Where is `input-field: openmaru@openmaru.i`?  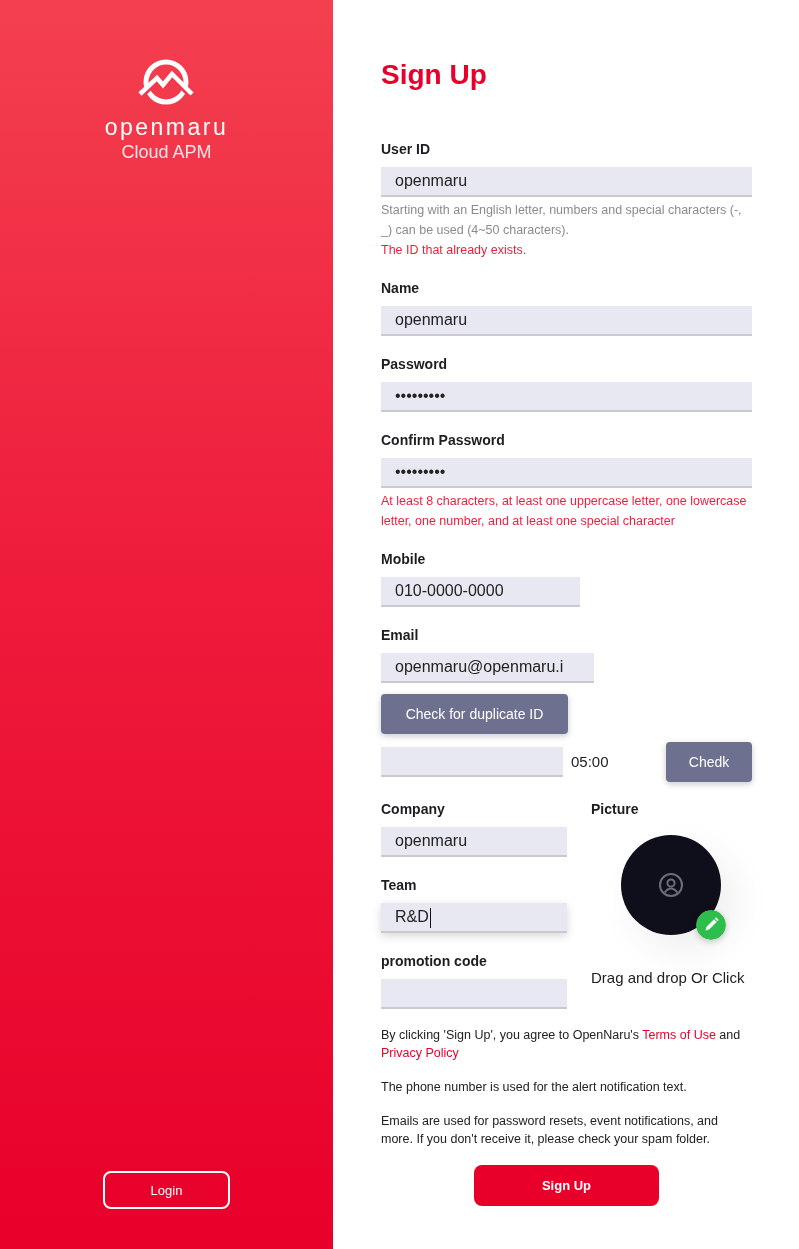 input-field: openmaru@openmaru.i is located at coordinates (487, 668).